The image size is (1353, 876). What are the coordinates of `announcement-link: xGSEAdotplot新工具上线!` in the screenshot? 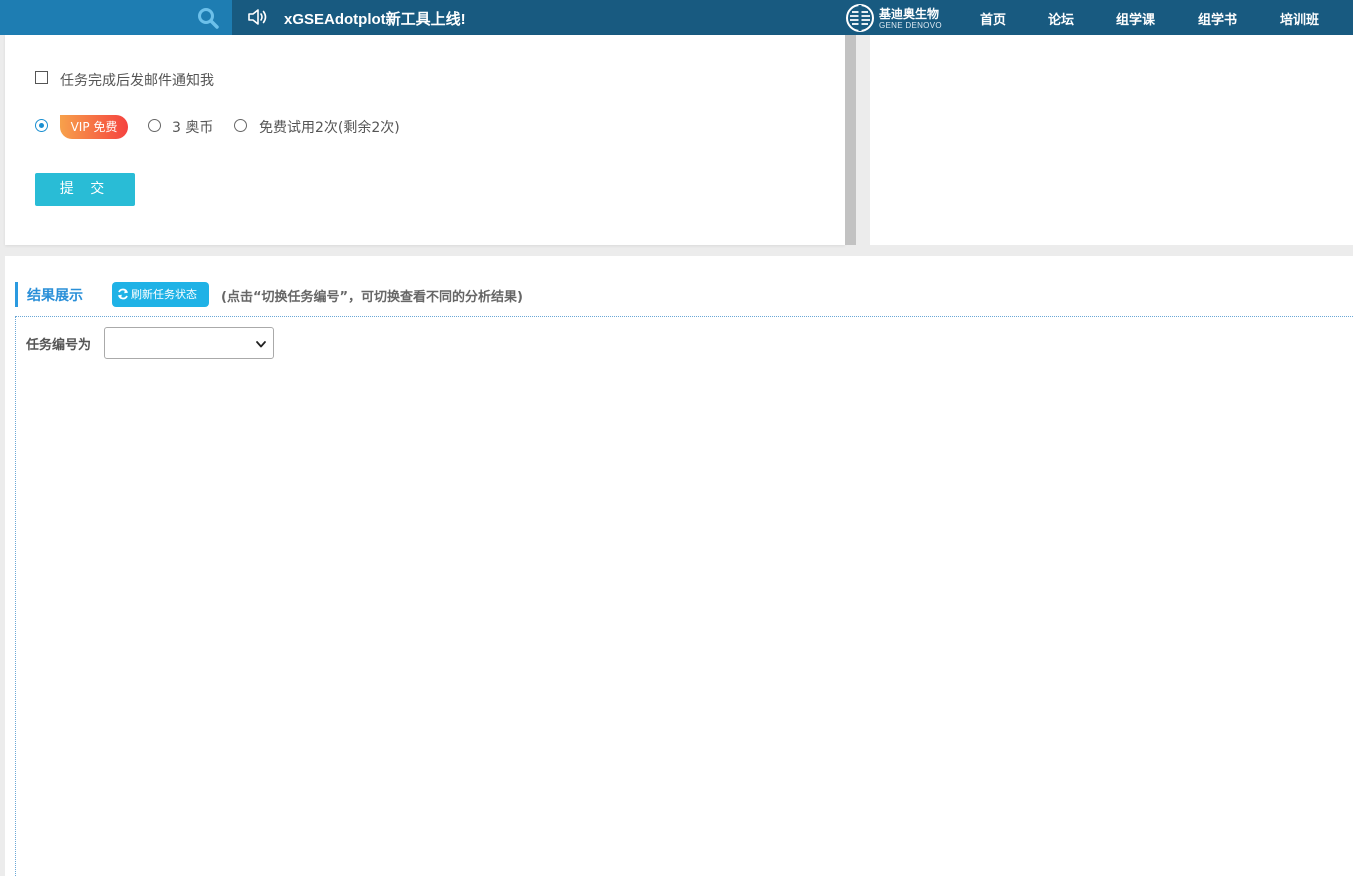 It's located at (375, 18).